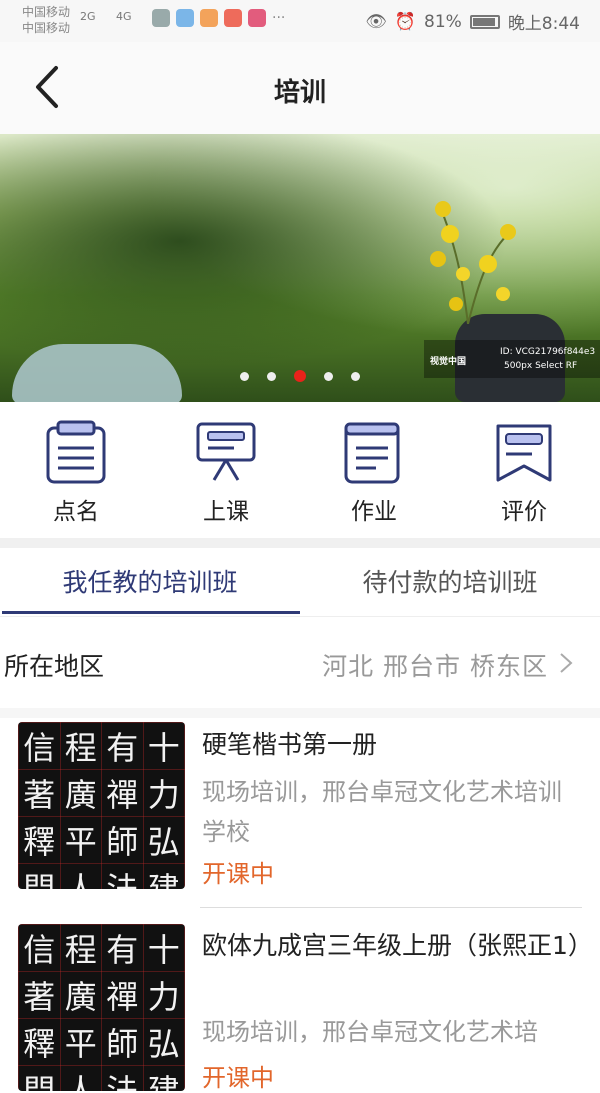 Image resolution: width=600 pixels, height=1093 pixels. Describe the element at coordinates (376, 21) in the screenshot. I see `eye-icon: 👁` at that location.